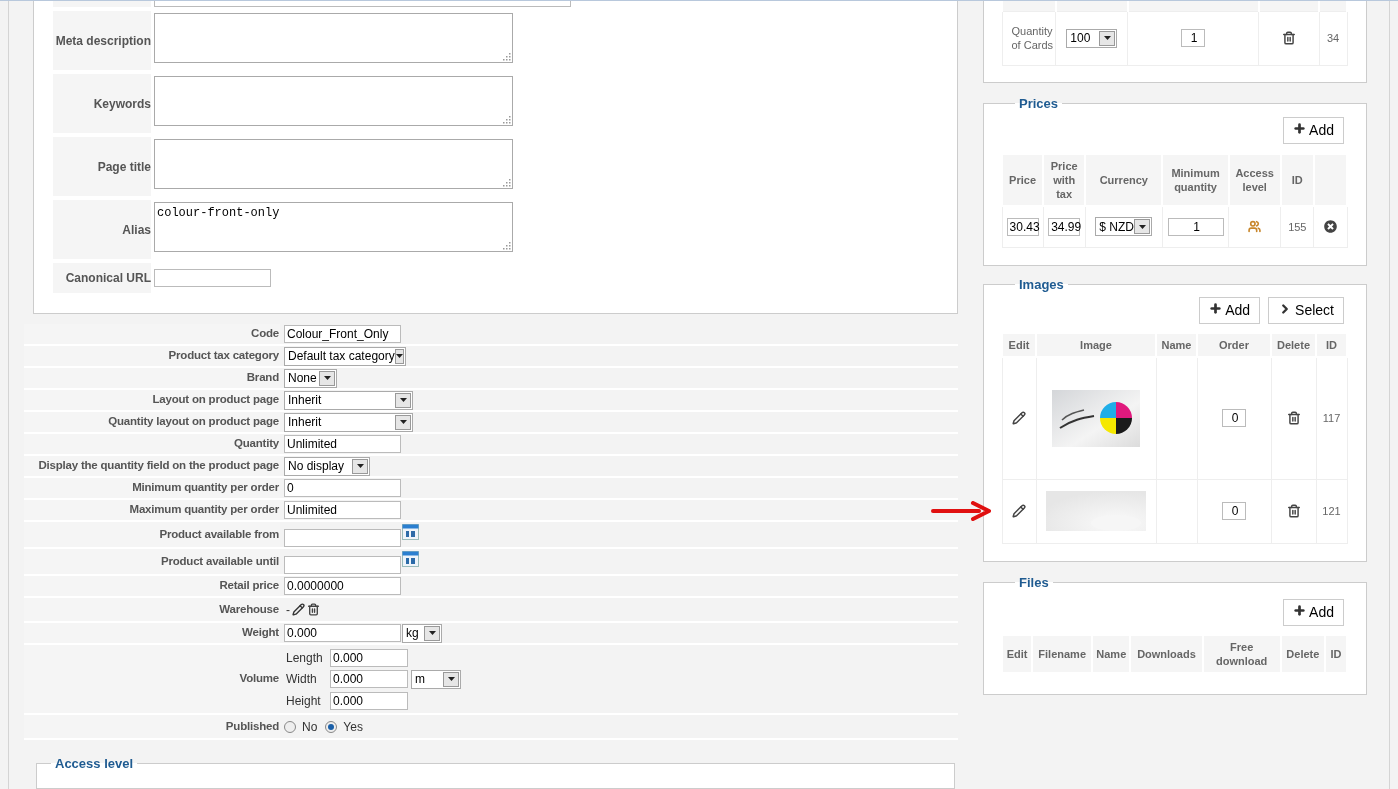 This screenshot has height=789, width=1398. I want to click on add-button: Select, so click(1306, 310).